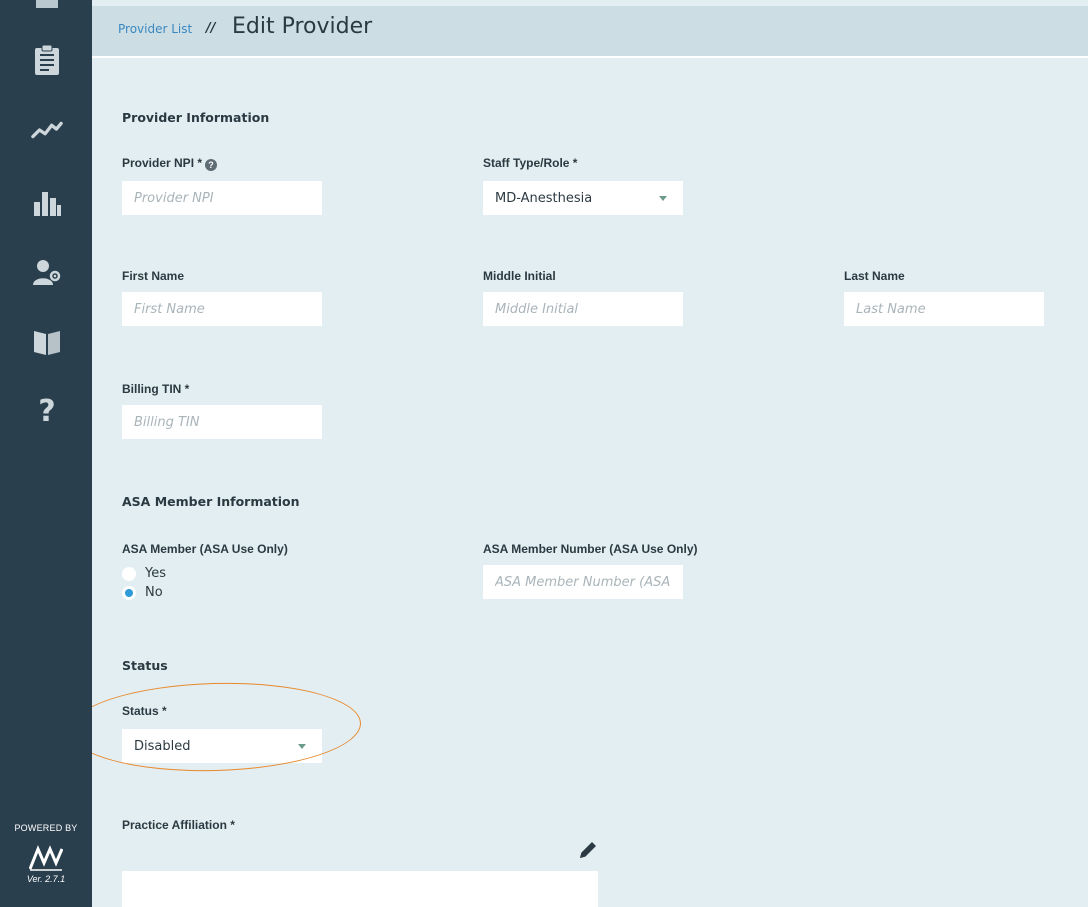 This screenshot has width=1088, height=907. What do you see at coordinates (47, 60) in the screenshot?
I see `clipboard-icon` at bounding box center [47, 60].